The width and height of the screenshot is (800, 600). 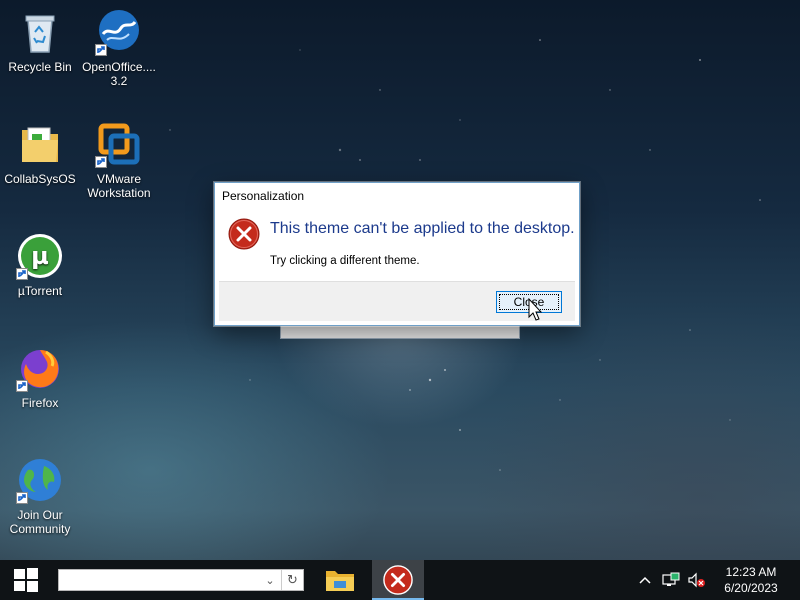 I want to click on chevron-down-icon: ⌄, so click(x=270, y=580).